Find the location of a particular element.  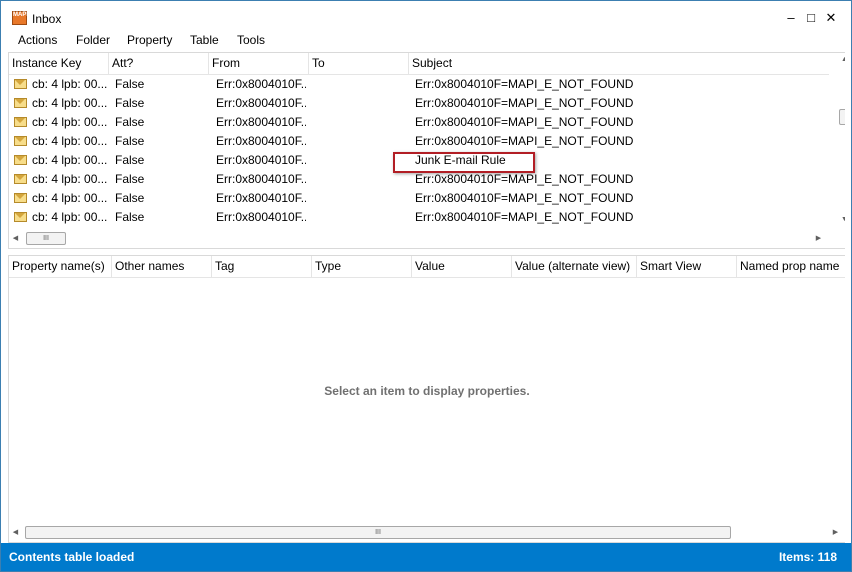

properties-horizontal-scrollbar: ◀ III ▶ is located at coordinates (426, 533).